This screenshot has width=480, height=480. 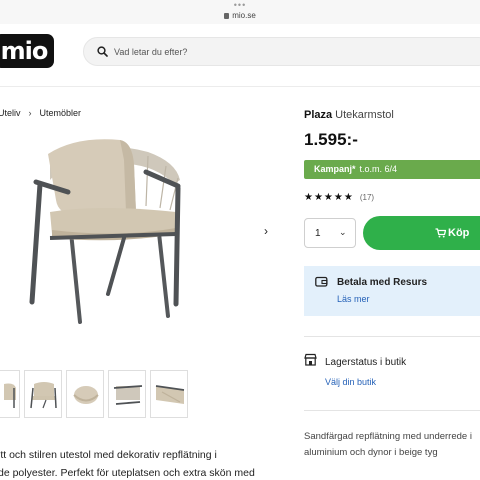 I want to click on product-rating: ★★★★★ (17), so click(x=339, y=197).